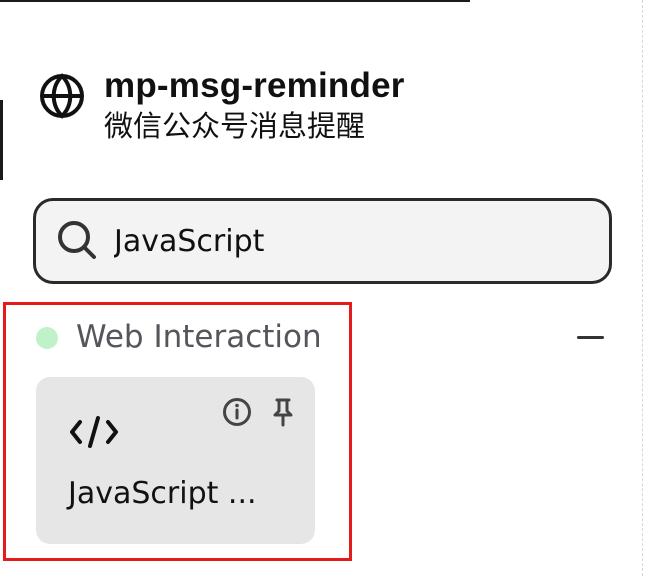 The image size is (646, 576). What do you see at coordinates (77, 240) in the screenshot?
I see `search-icon` at bounding box center [77, 240].